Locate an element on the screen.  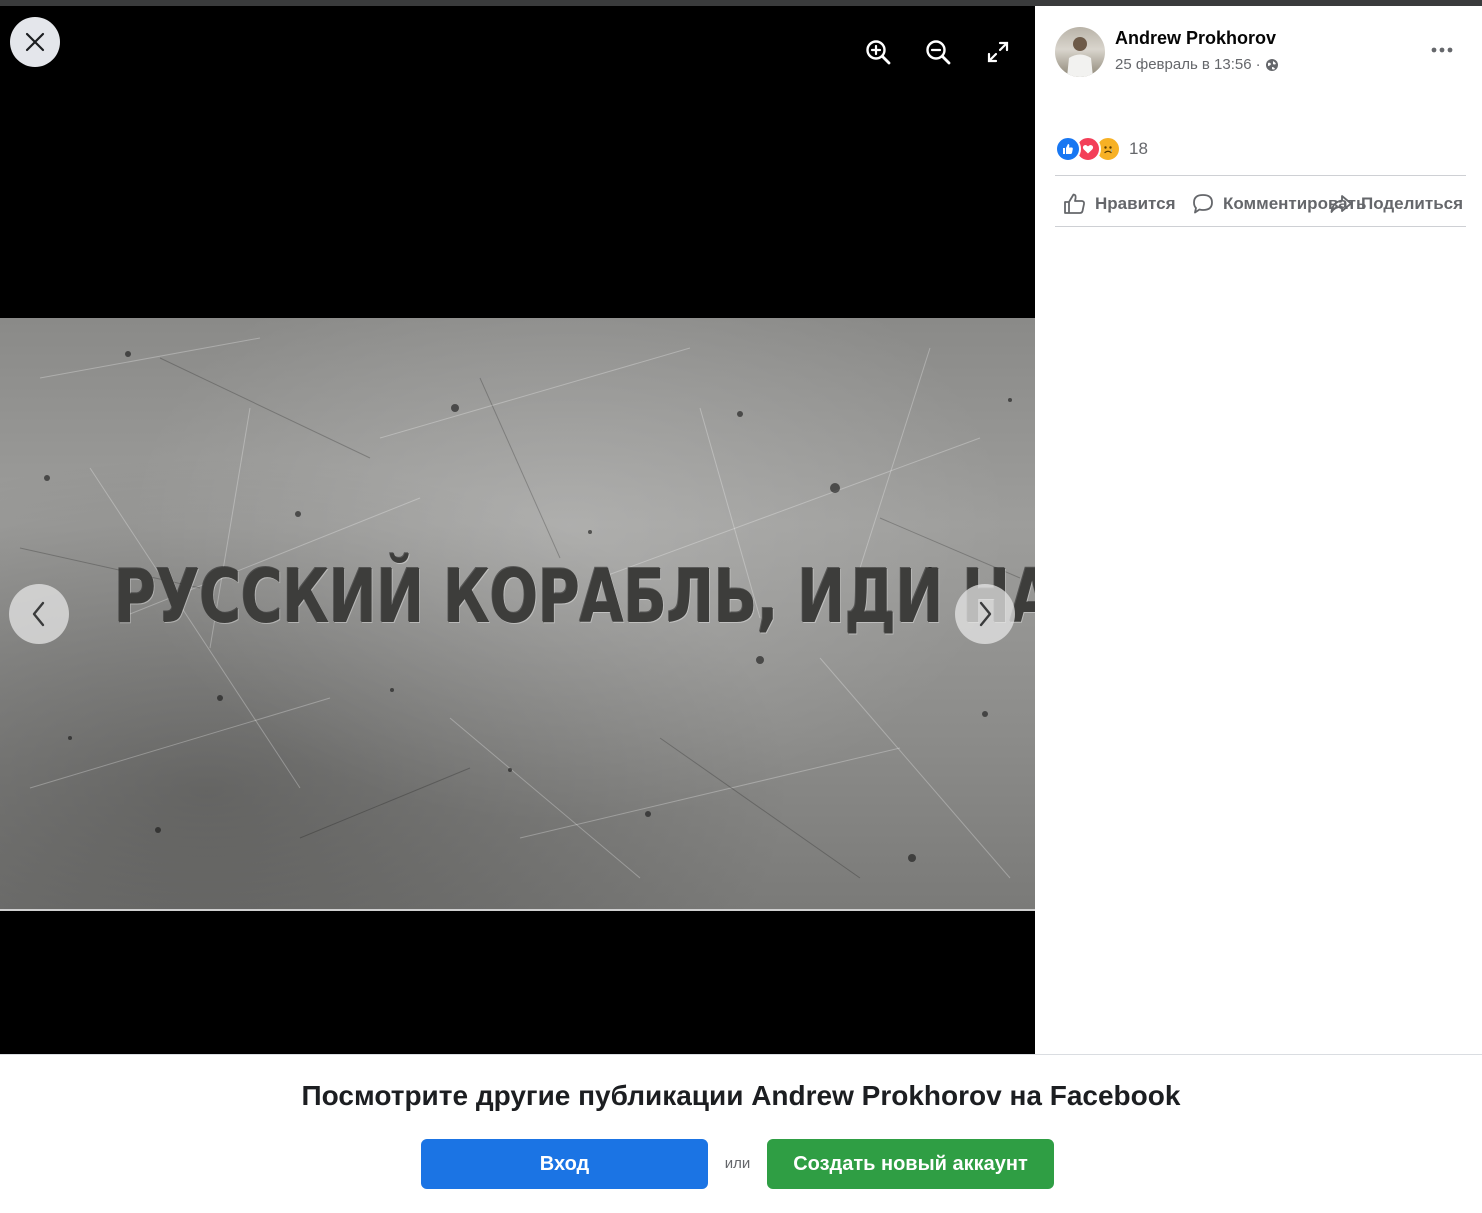
more-options-button is located at coordinates (1442, 50).